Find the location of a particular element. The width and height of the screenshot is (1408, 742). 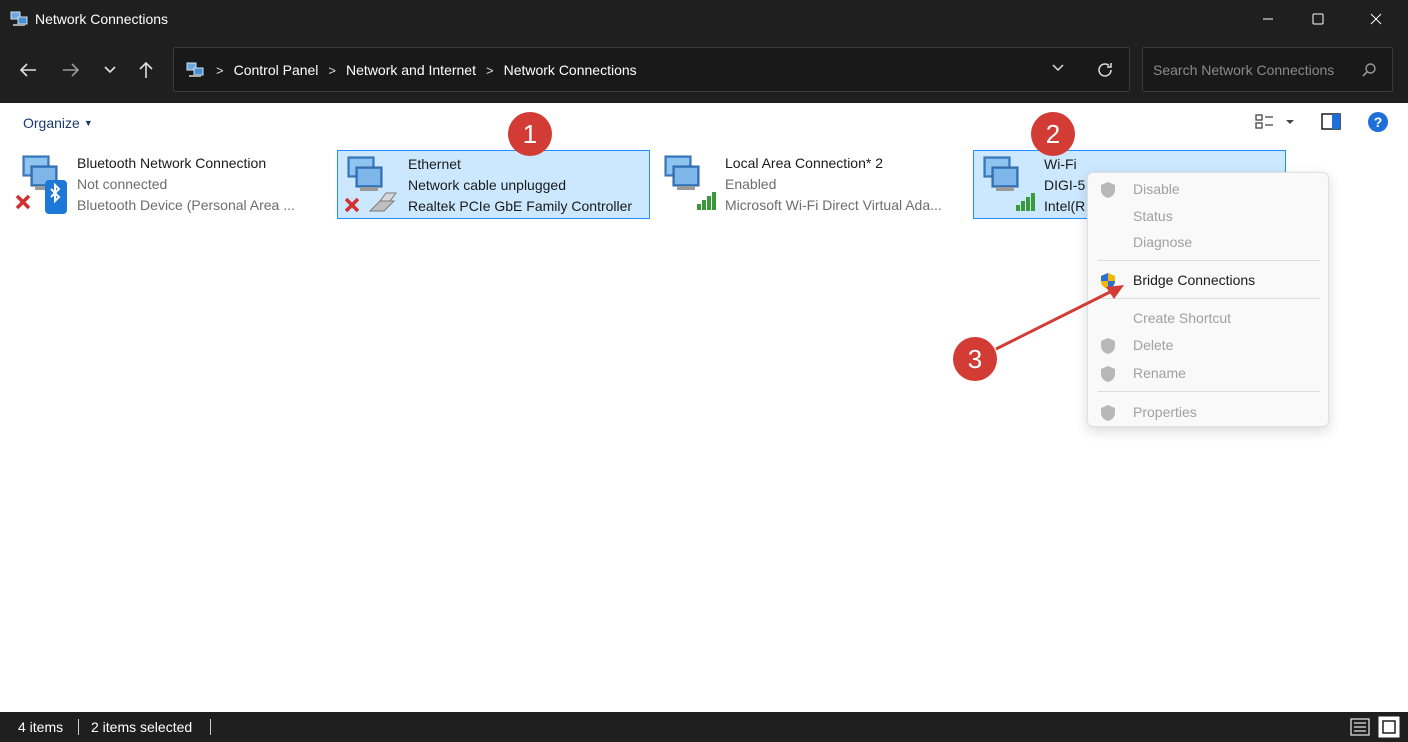

status-bar: 4 items 2 items selected is located at coordinates (704, 727).